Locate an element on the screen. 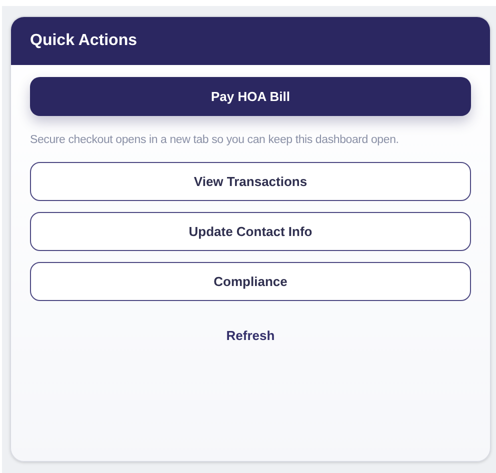  refresh-link: Refresh is located at coordinates (250, 336).